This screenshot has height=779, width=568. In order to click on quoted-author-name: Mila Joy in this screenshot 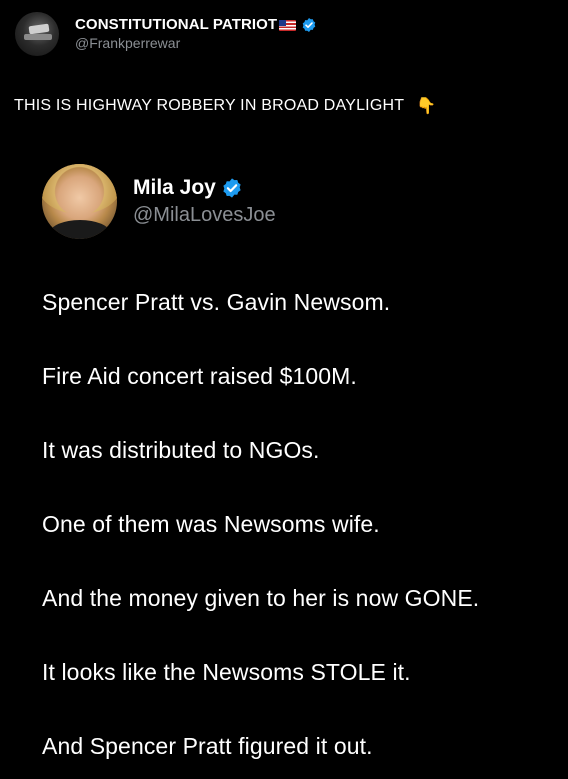, I will do `click(174, 188)`.